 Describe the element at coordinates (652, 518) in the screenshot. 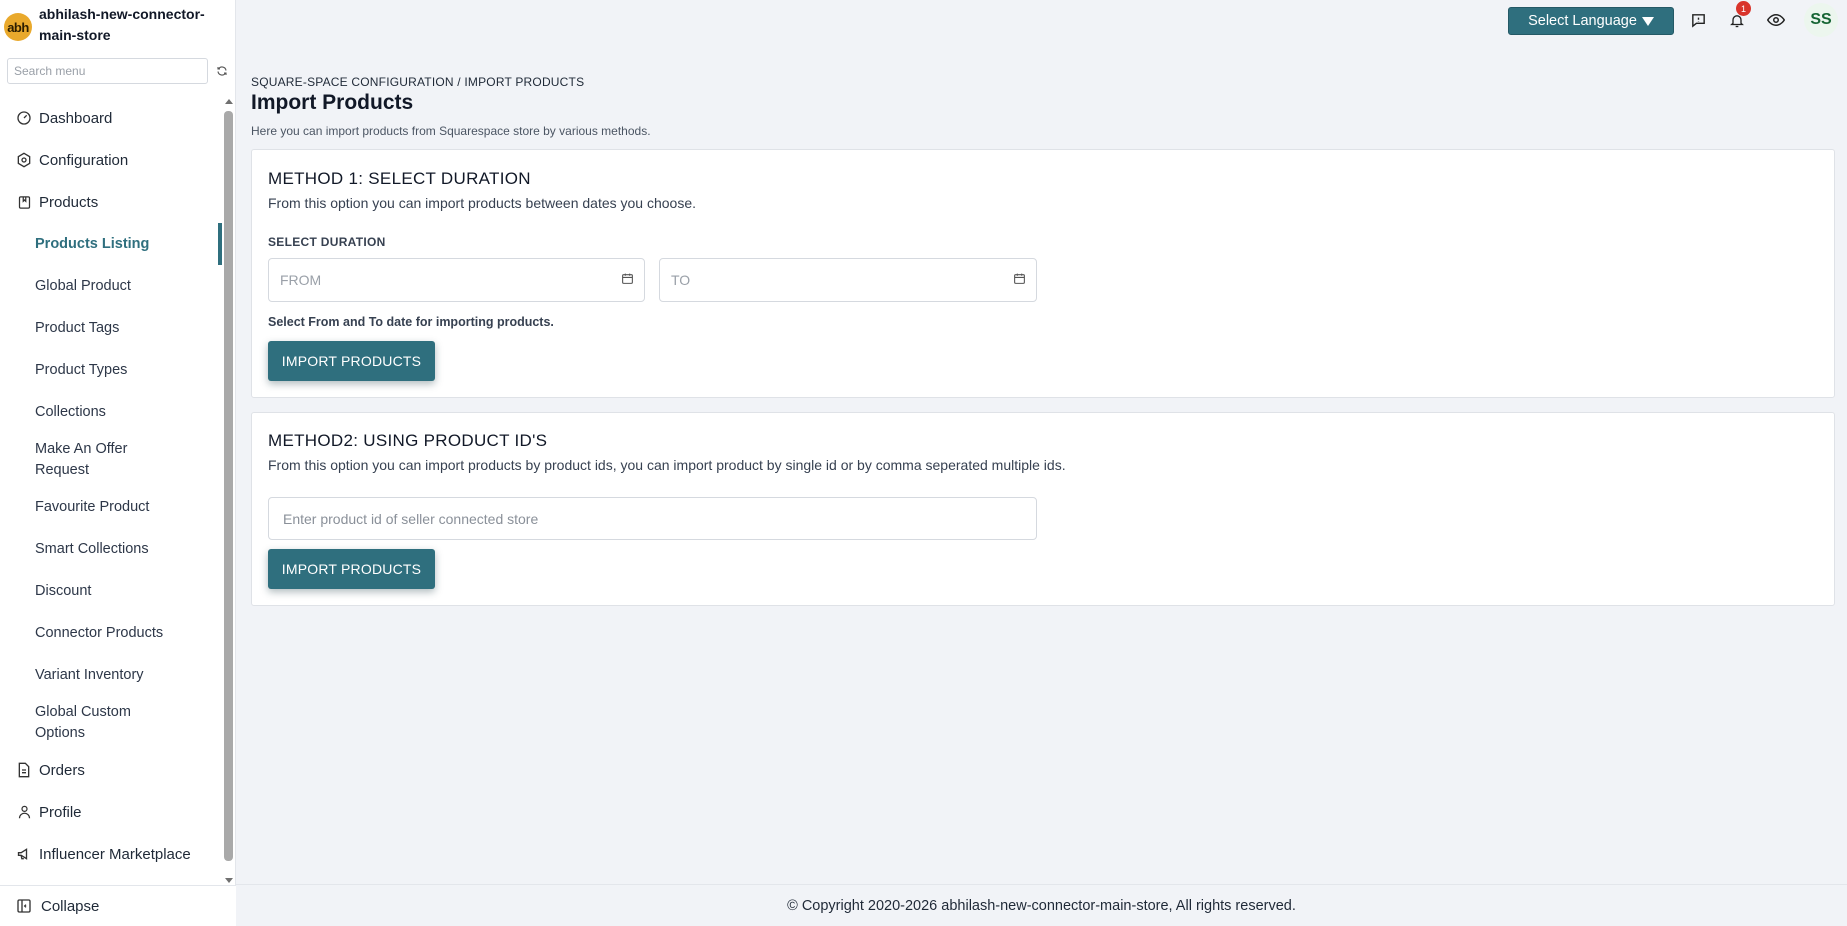

I see `product-id-input` at that location.